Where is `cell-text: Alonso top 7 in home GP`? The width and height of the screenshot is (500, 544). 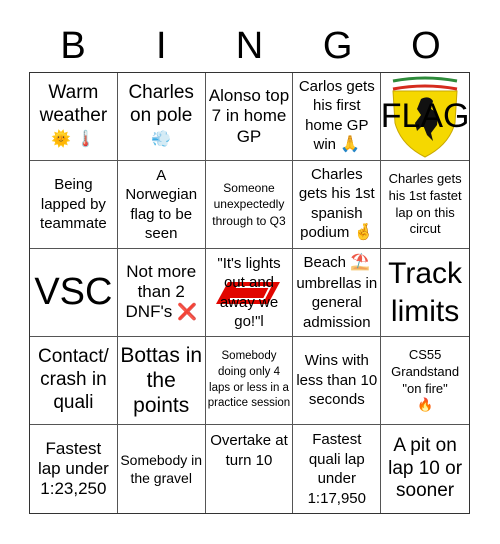 cell-text: Alonso top 7 in home GP is located at coordinates (249, 116).